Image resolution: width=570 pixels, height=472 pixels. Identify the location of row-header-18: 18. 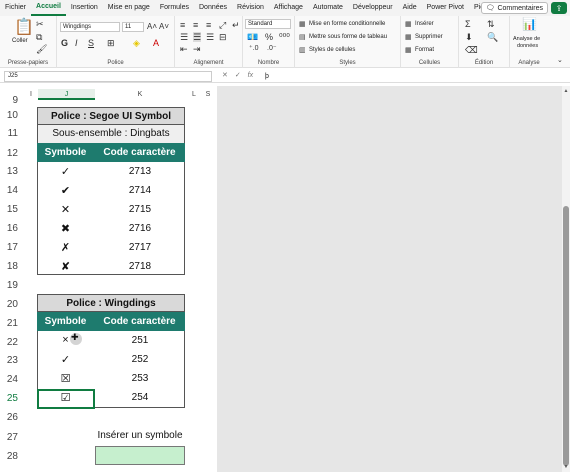
(9, 266).